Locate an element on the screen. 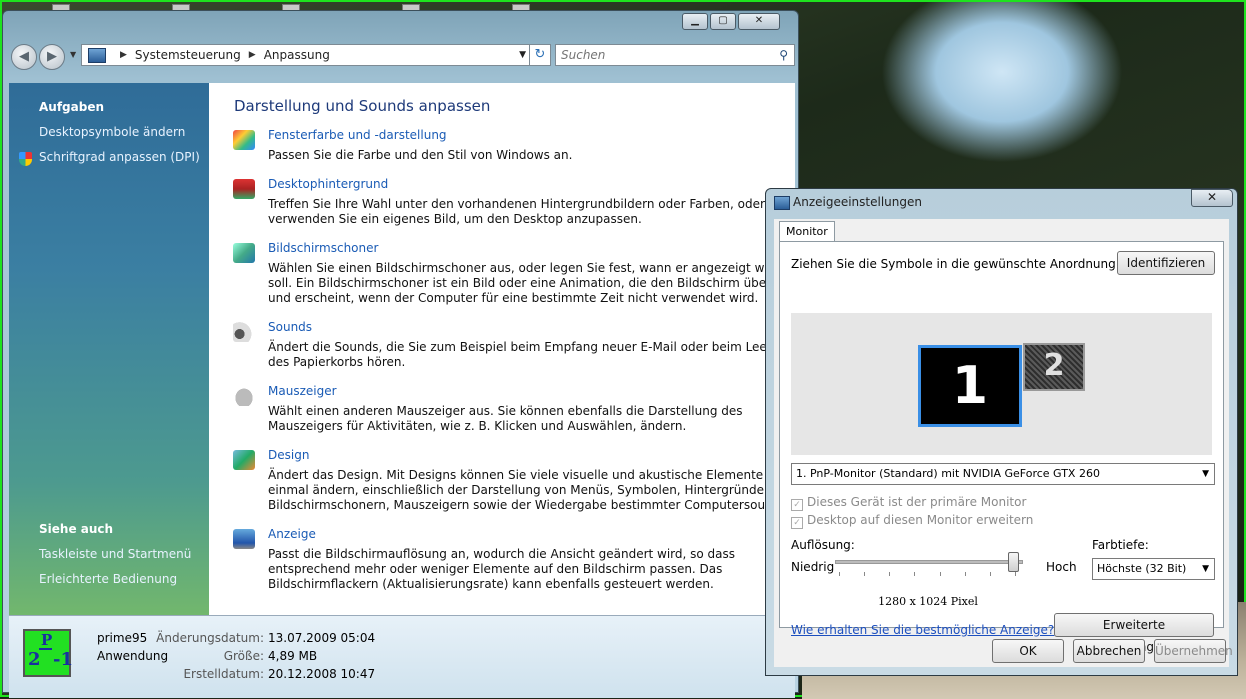  sidebar-link-taskbar: Taskleiste und Startmenü is located at coordinates (115, 554).